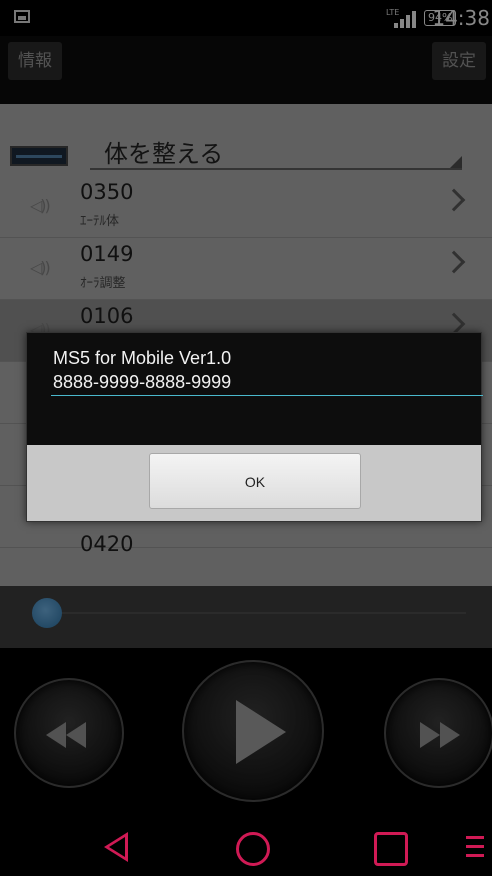  I want to click on dialog-app-version: MS5 for Mobile Ver1.0, so click(142, 358).